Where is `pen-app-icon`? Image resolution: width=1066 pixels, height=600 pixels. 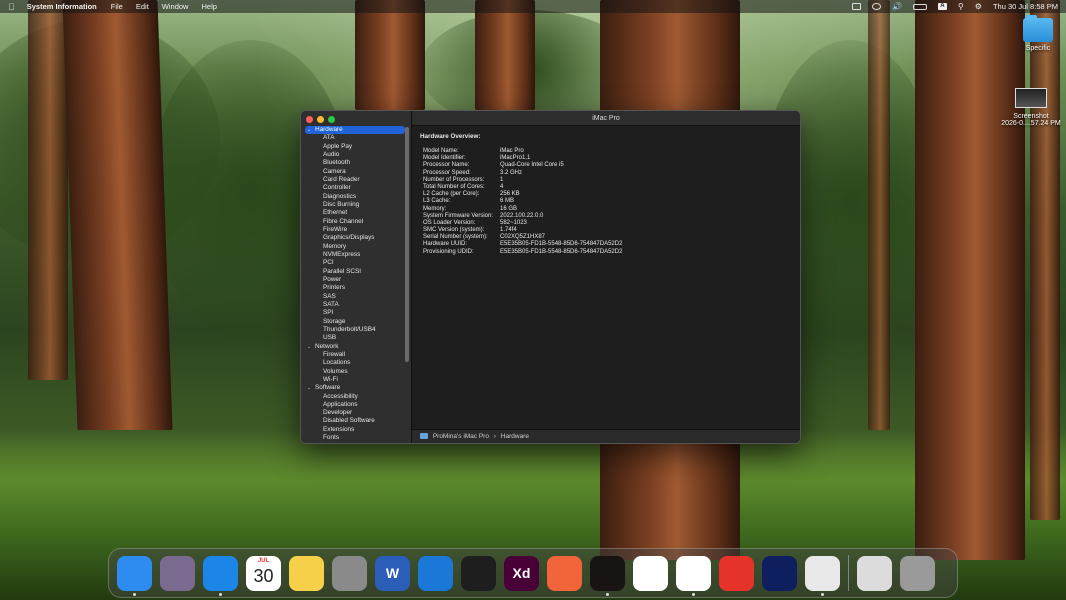
pen-app-icon is located at coordinates (564, 573).